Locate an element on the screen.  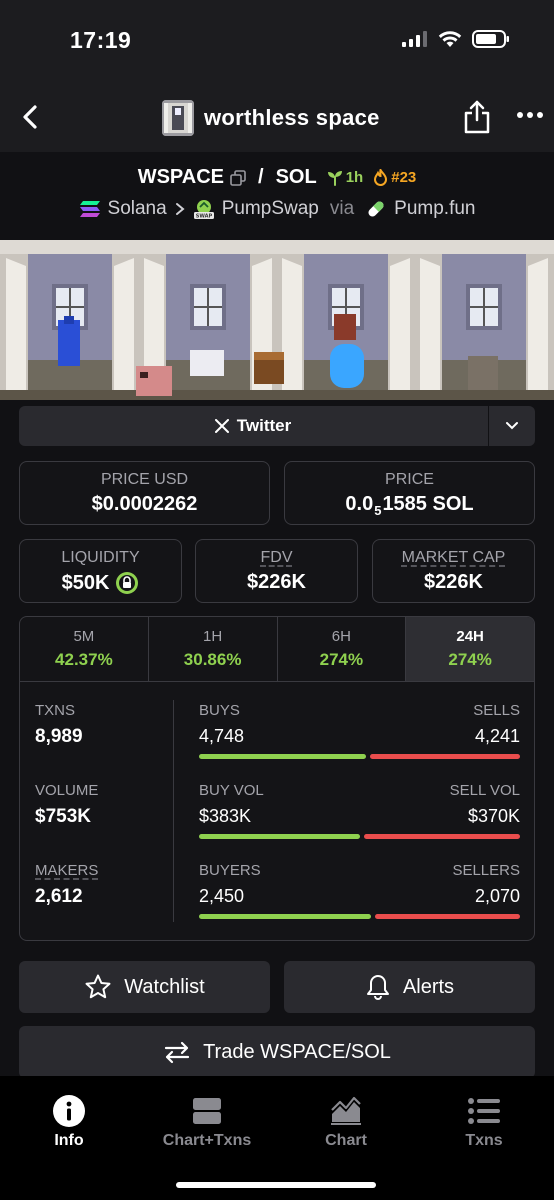
buys-value: 4,748 is located at coordinates (222, 736).